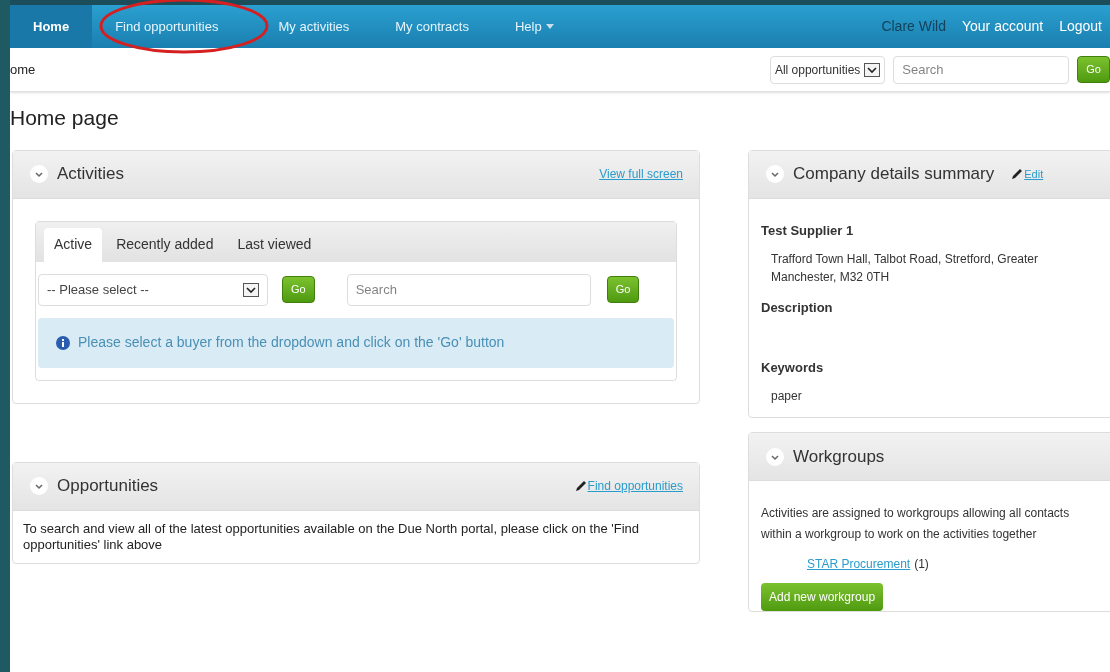 The width and height of the screenshot is (1110, 672). I want to click on keyword-text: paper, so click(786, 396).